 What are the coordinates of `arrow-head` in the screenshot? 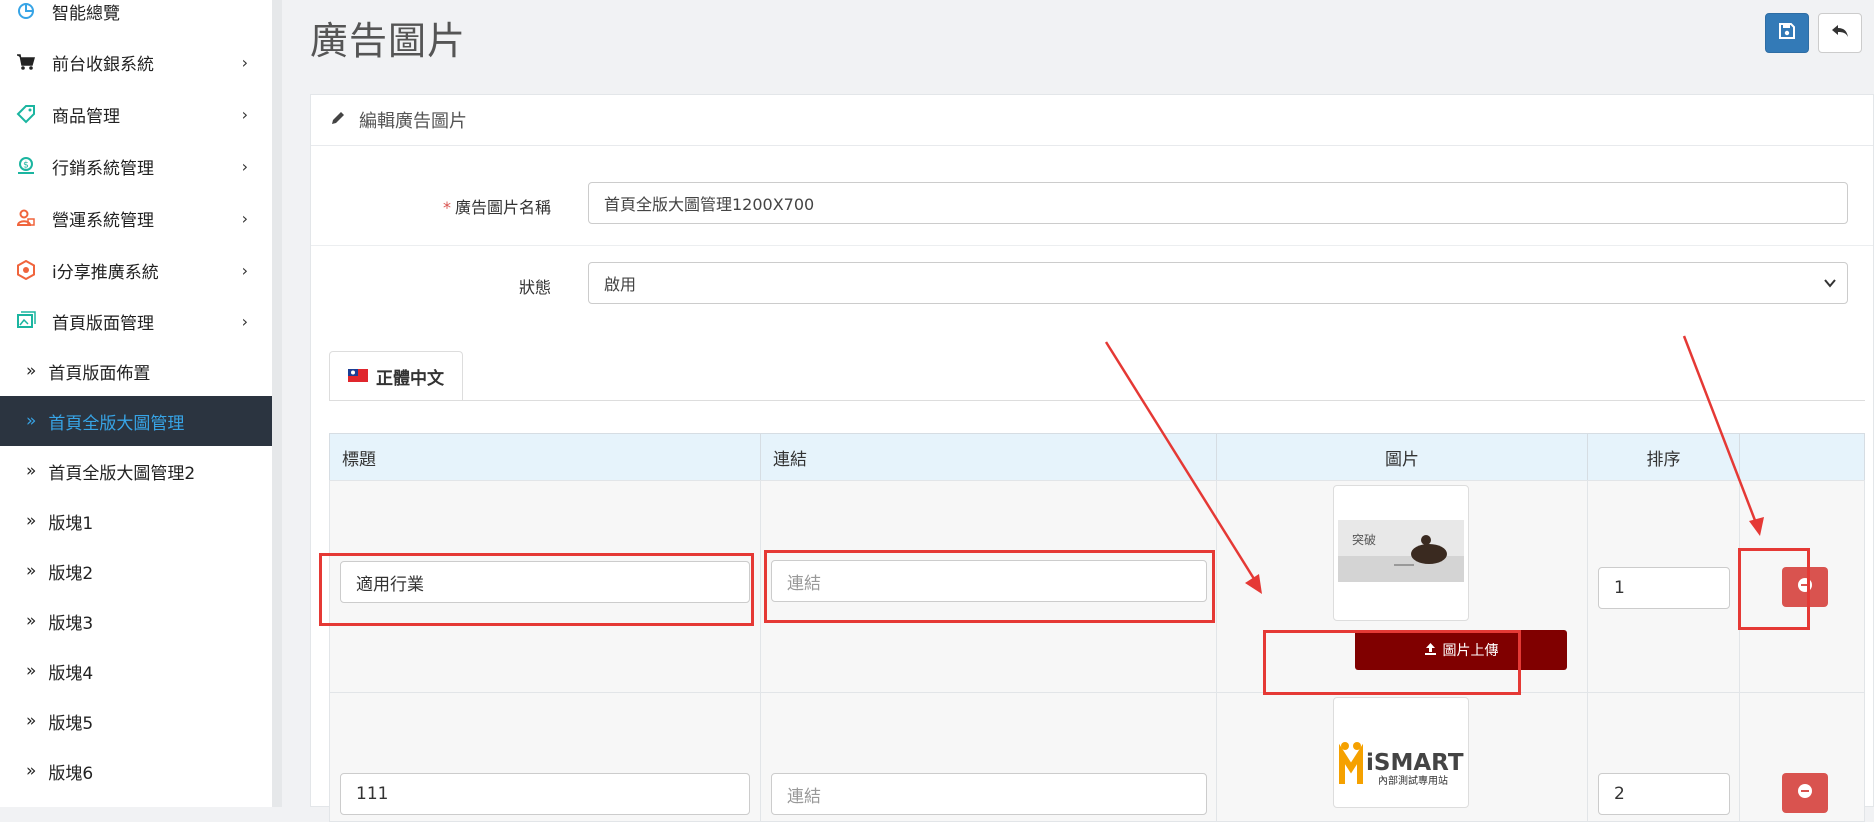 It's located at (1756, 526).